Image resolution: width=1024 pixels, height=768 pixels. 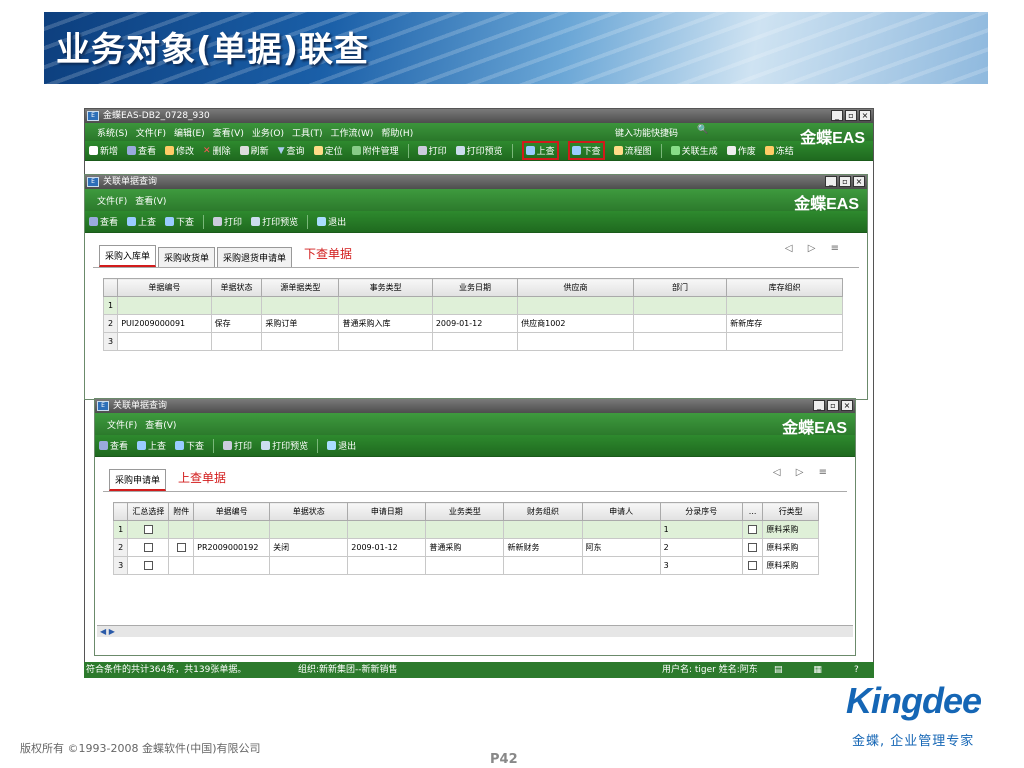 I want to click on menu-tools: 工具(T), so click(x=307, y=132).